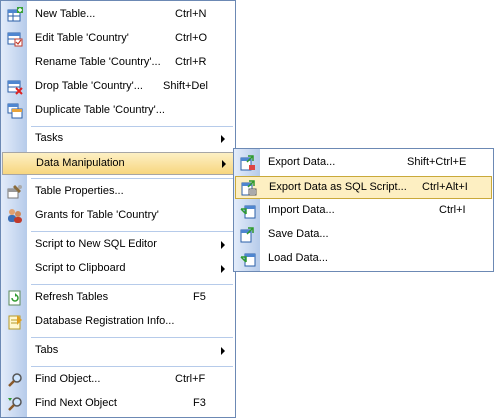 Image resolution: width=494 pixels, height=418 pixels. I want to click on menu-item-rename-table: Rename Table 'Country'... Ctrl+R, so click(118, 63).